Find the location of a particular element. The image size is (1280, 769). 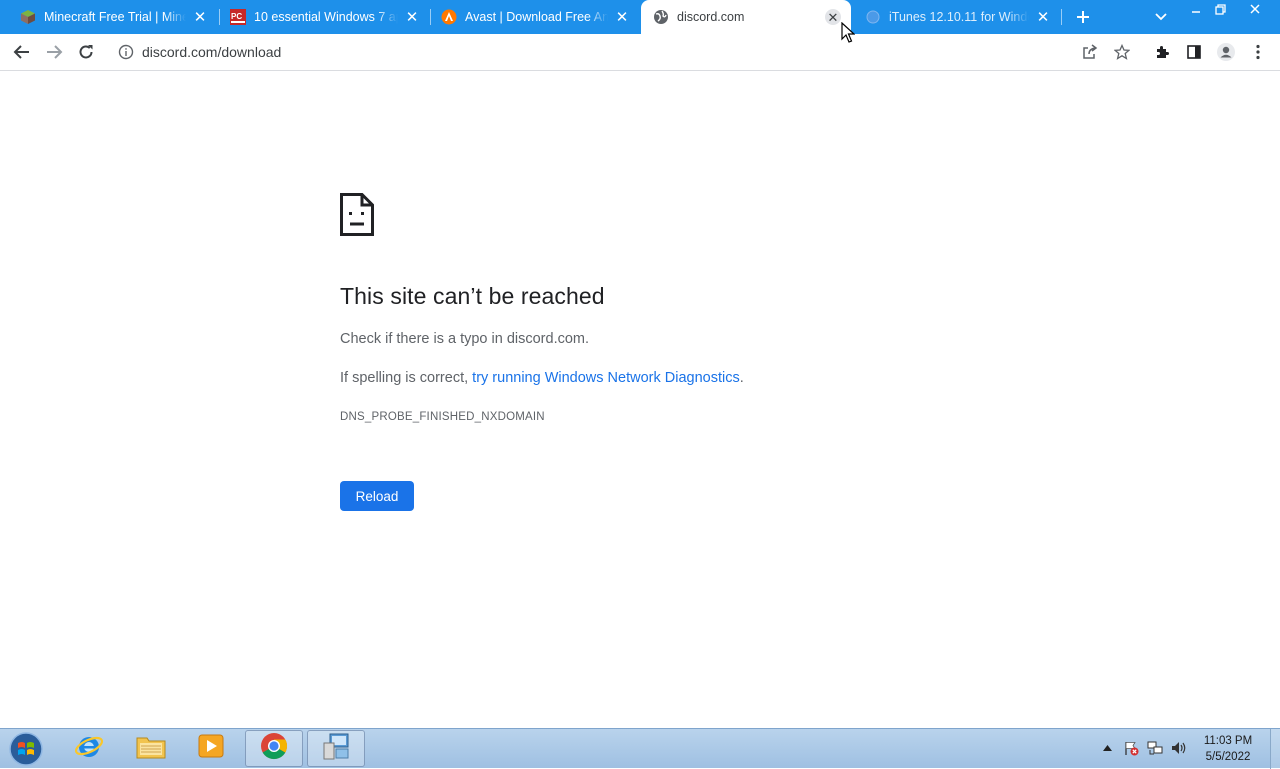

reload-toolbar-button is located at coordinates (86, 52).